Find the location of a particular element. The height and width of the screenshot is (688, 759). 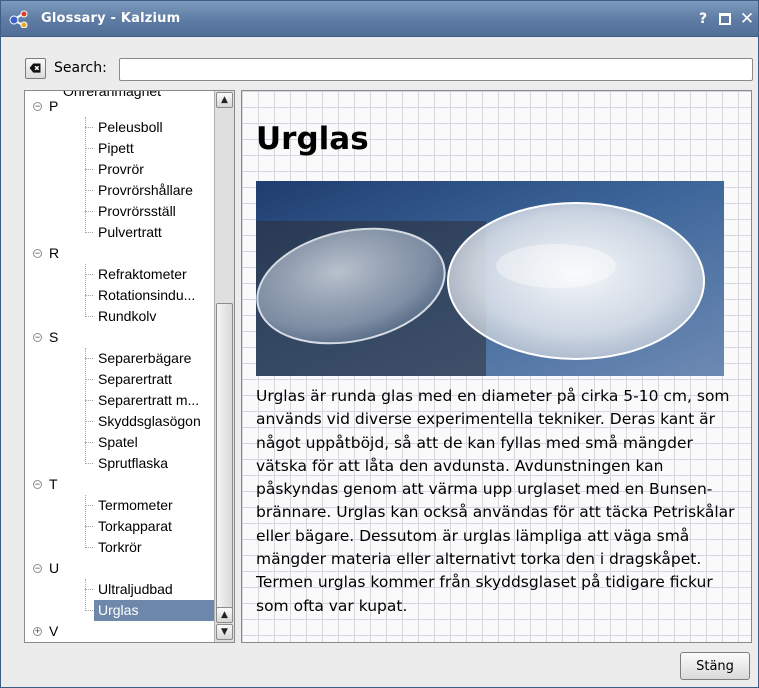

tree-scrollbar: ▲ ▲ ▼ is located at coordinates (224, 366).